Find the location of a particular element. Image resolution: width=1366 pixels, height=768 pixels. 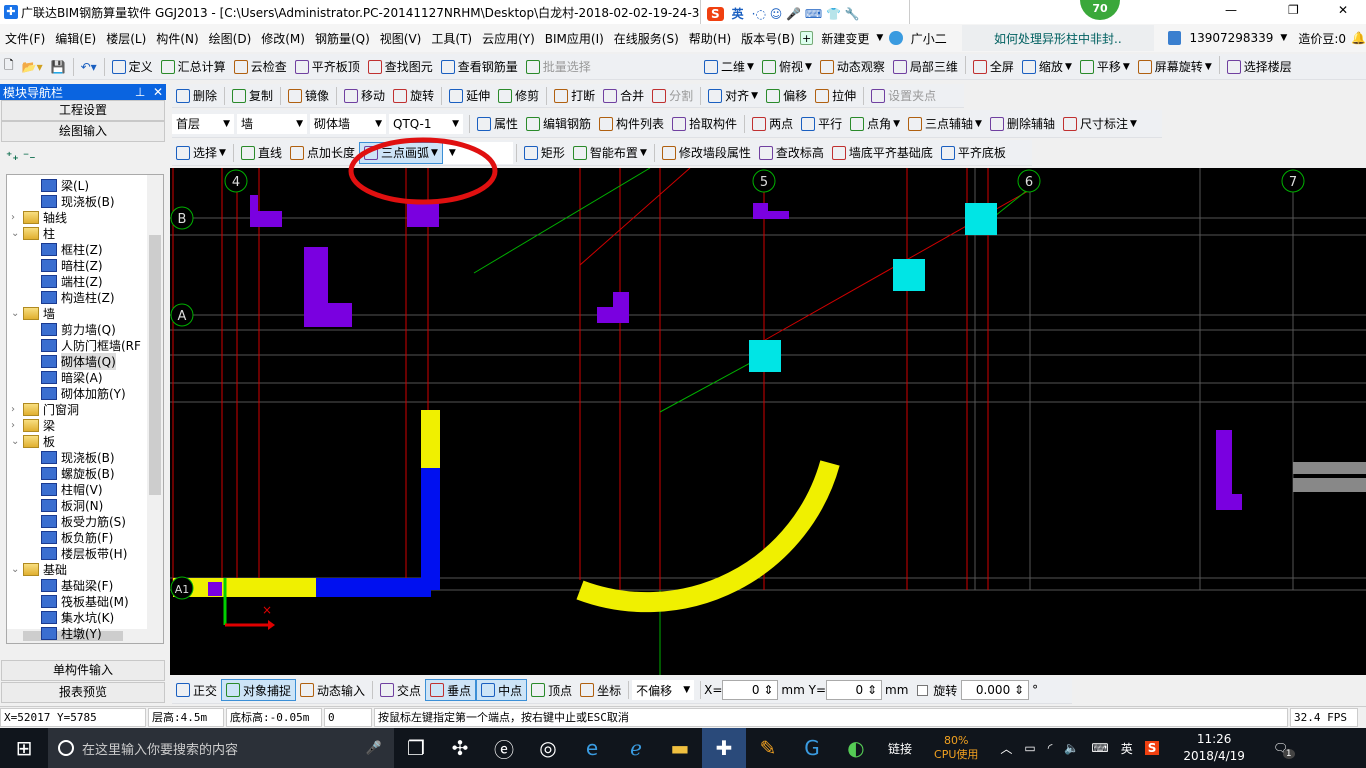

view-tool-button-0: 二维 ▼ is located at coordinates (729, 67).